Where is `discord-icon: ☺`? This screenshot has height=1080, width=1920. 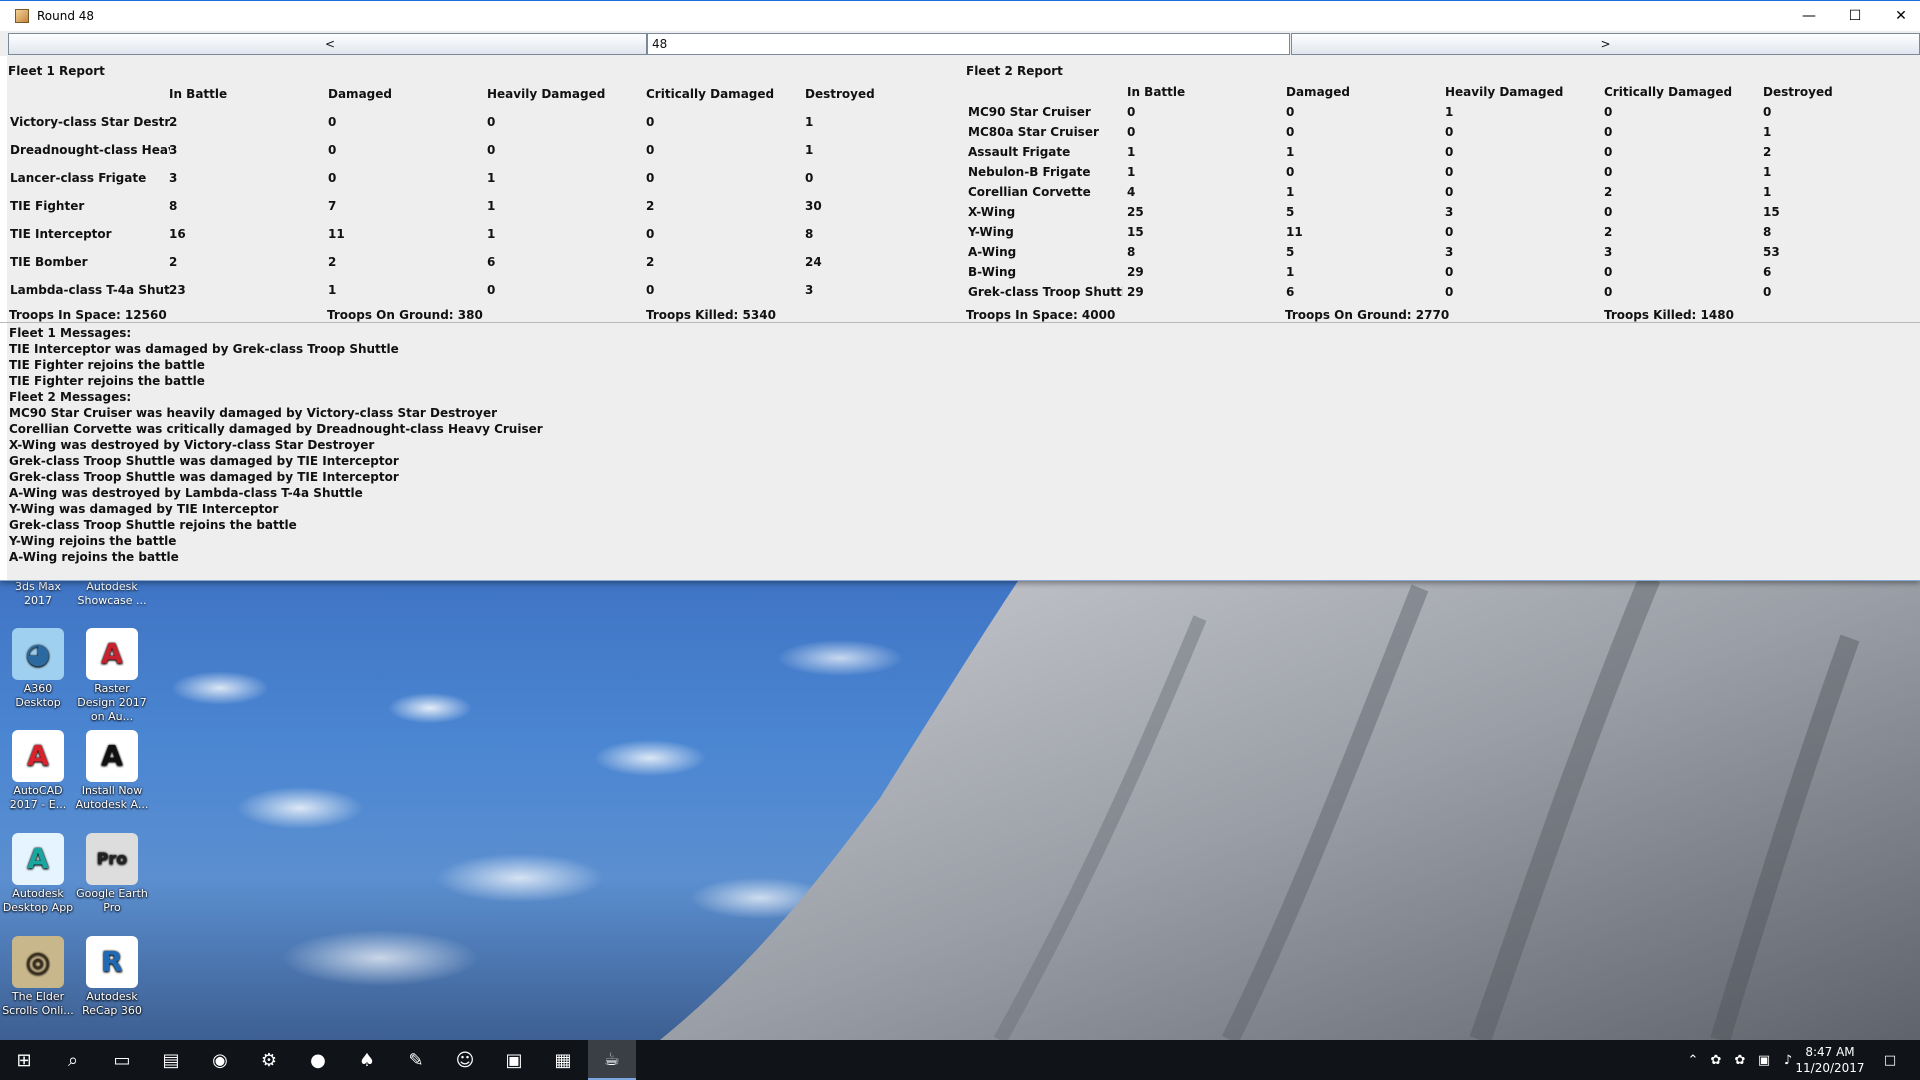
discord-icon: ☺ is located at coordinates (465, 1060).